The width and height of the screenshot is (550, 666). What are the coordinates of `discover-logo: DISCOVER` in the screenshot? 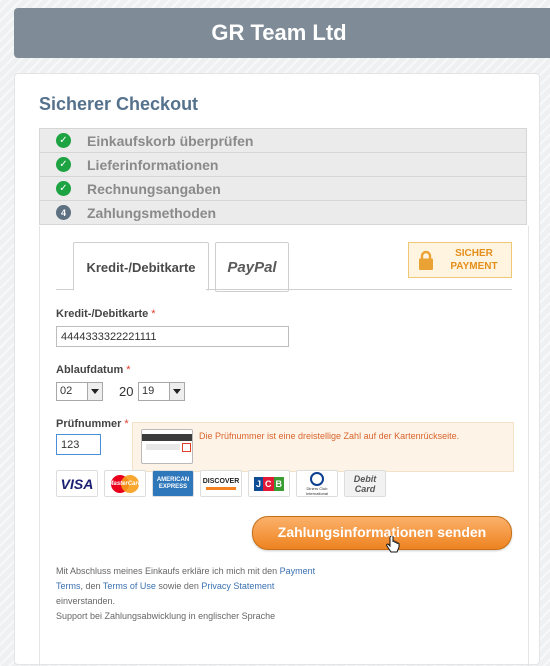 It's located at (221, 483).